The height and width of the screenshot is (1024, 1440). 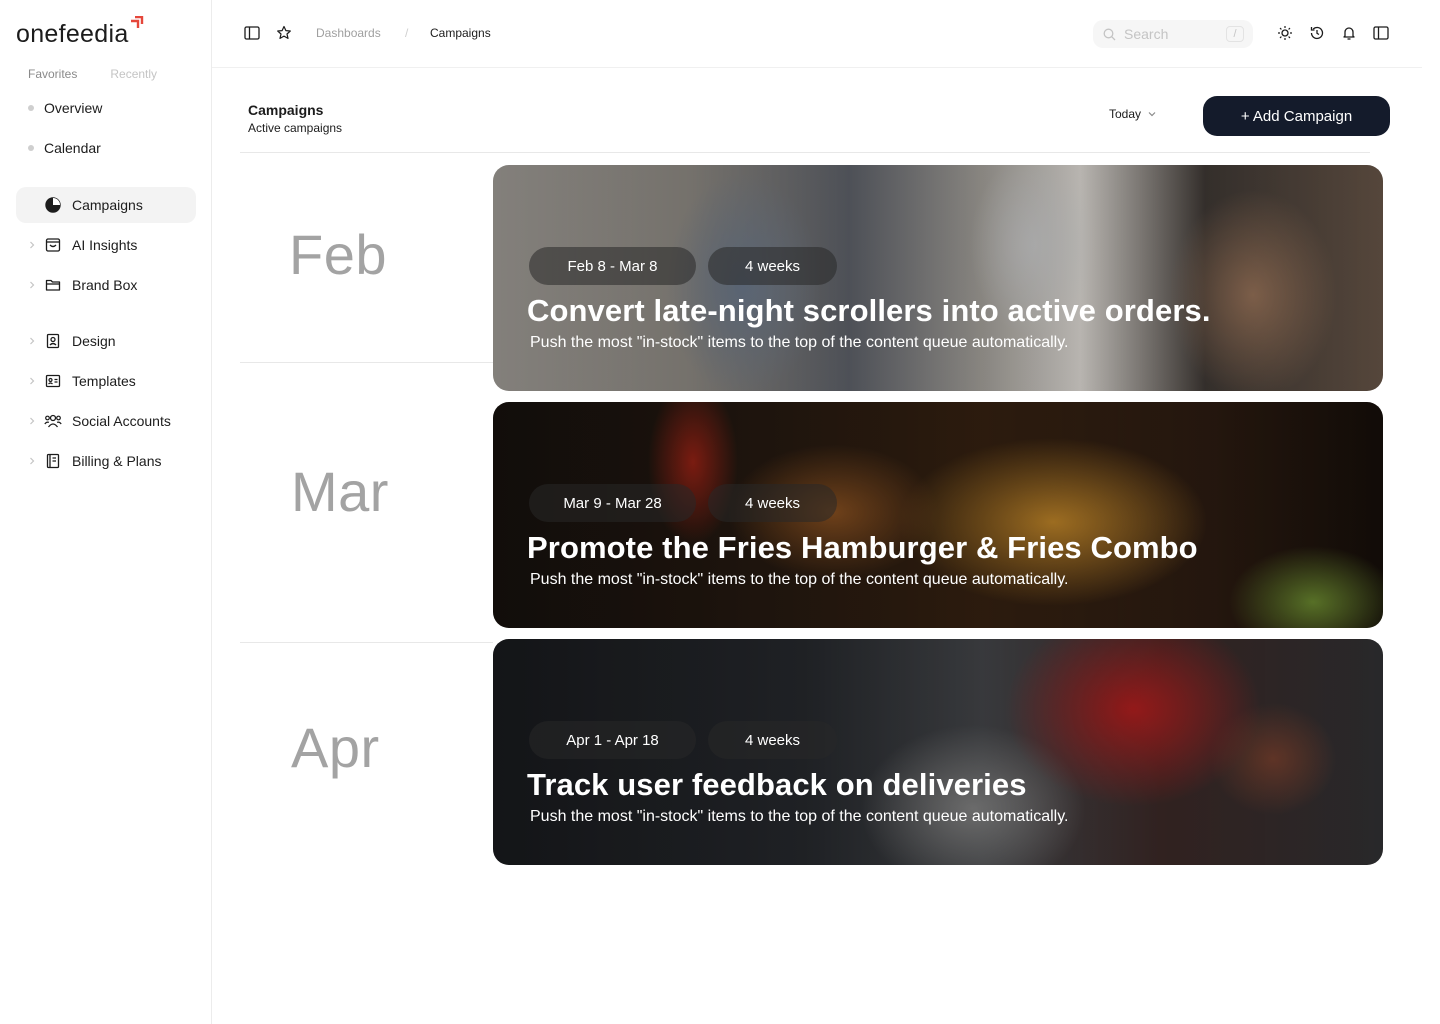 I want to click on users-icon, so click(x=53, y=421).